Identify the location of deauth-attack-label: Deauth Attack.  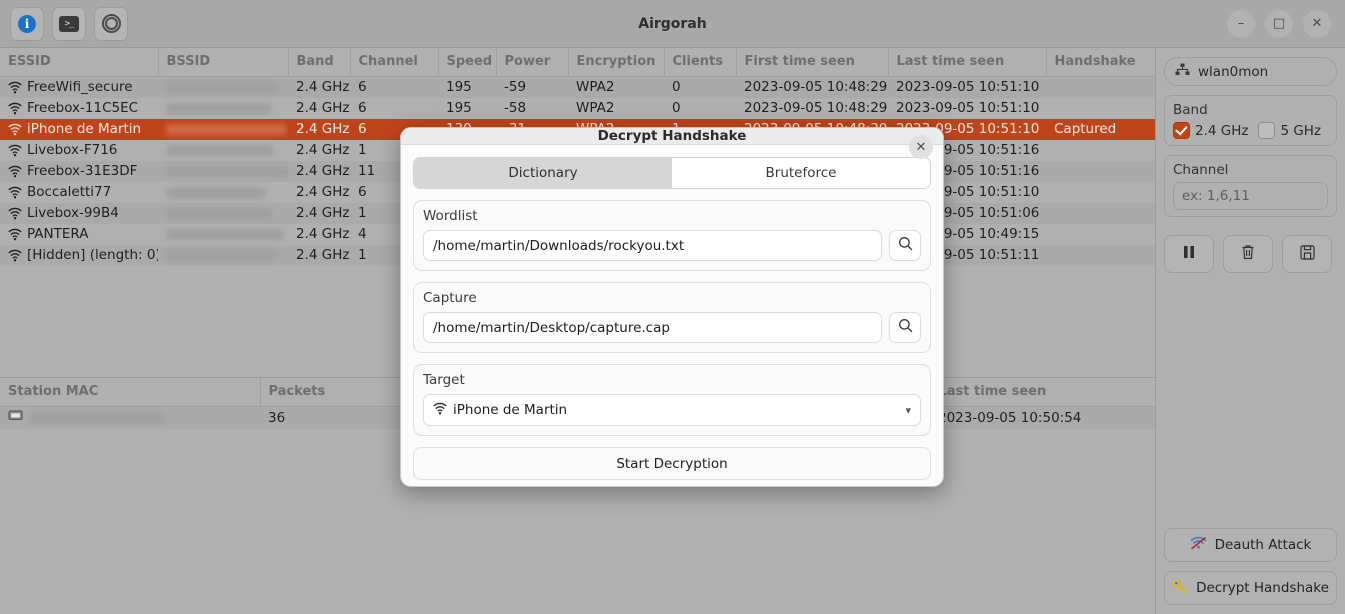
(1263, 545).